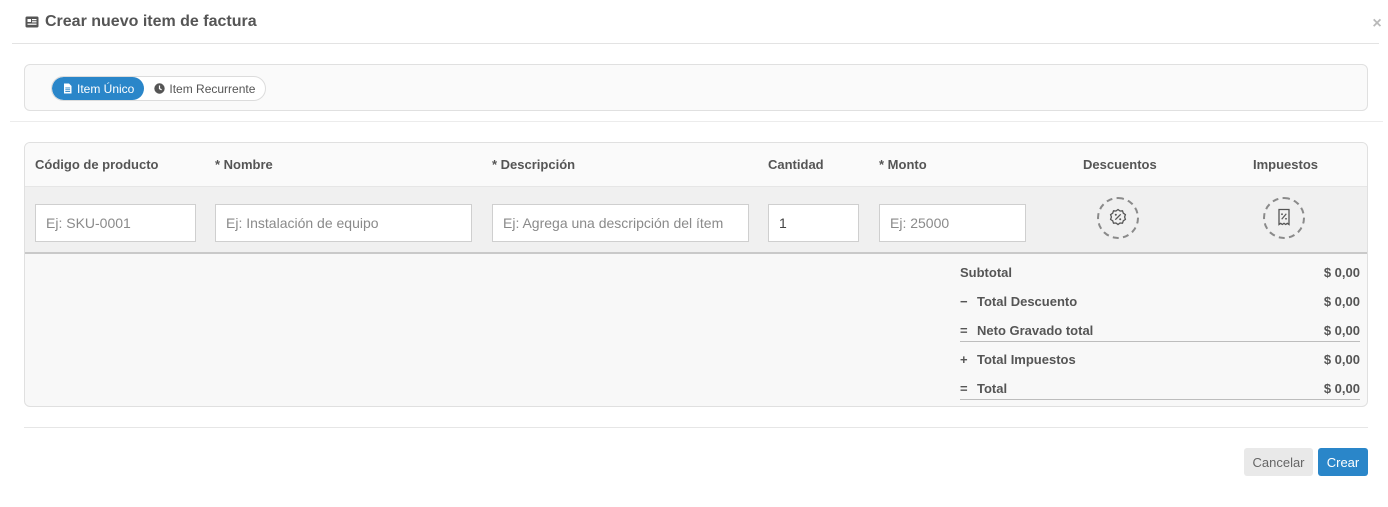 This screenshot has width=1388, height=507. What do you see at coordinates (1286, 164) in the screenshot?
I see `column-header-taxes: Impuestos` at bounding box center [1286, 164].